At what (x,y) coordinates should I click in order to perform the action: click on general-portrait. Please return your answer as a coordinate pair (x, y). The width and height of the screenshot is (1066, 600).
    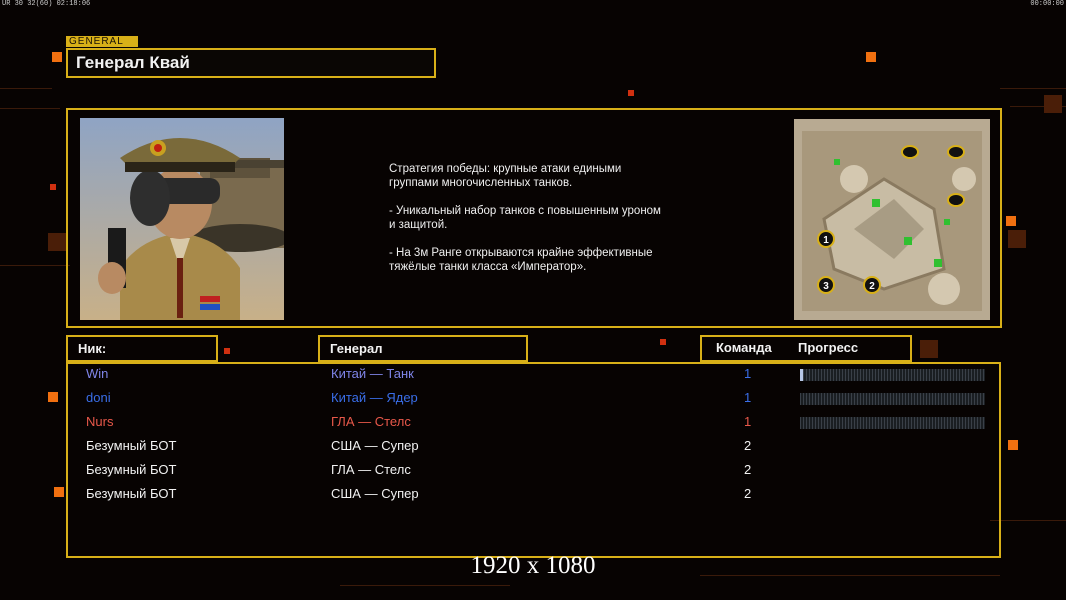
    Looking at the image, I should click on (182, 219).